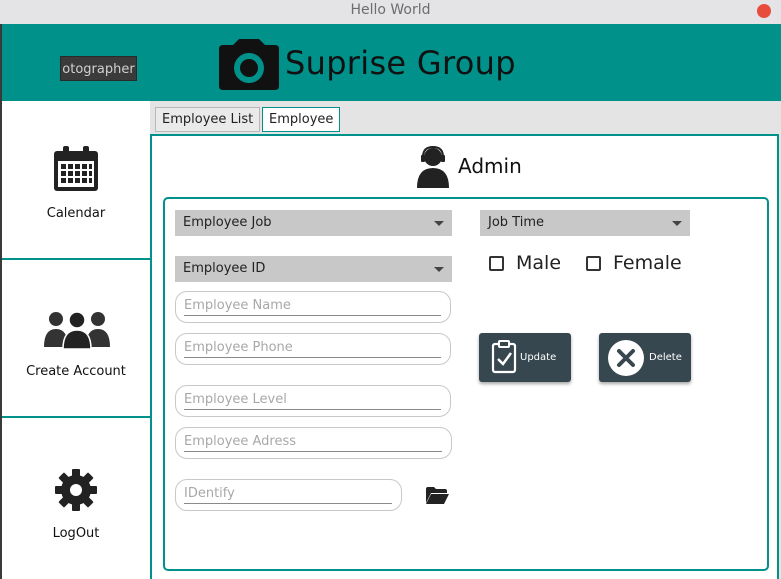  Describe the element at coordinates (504, 357) in the screenshot. I see `clipboard-check-icon` at that location.